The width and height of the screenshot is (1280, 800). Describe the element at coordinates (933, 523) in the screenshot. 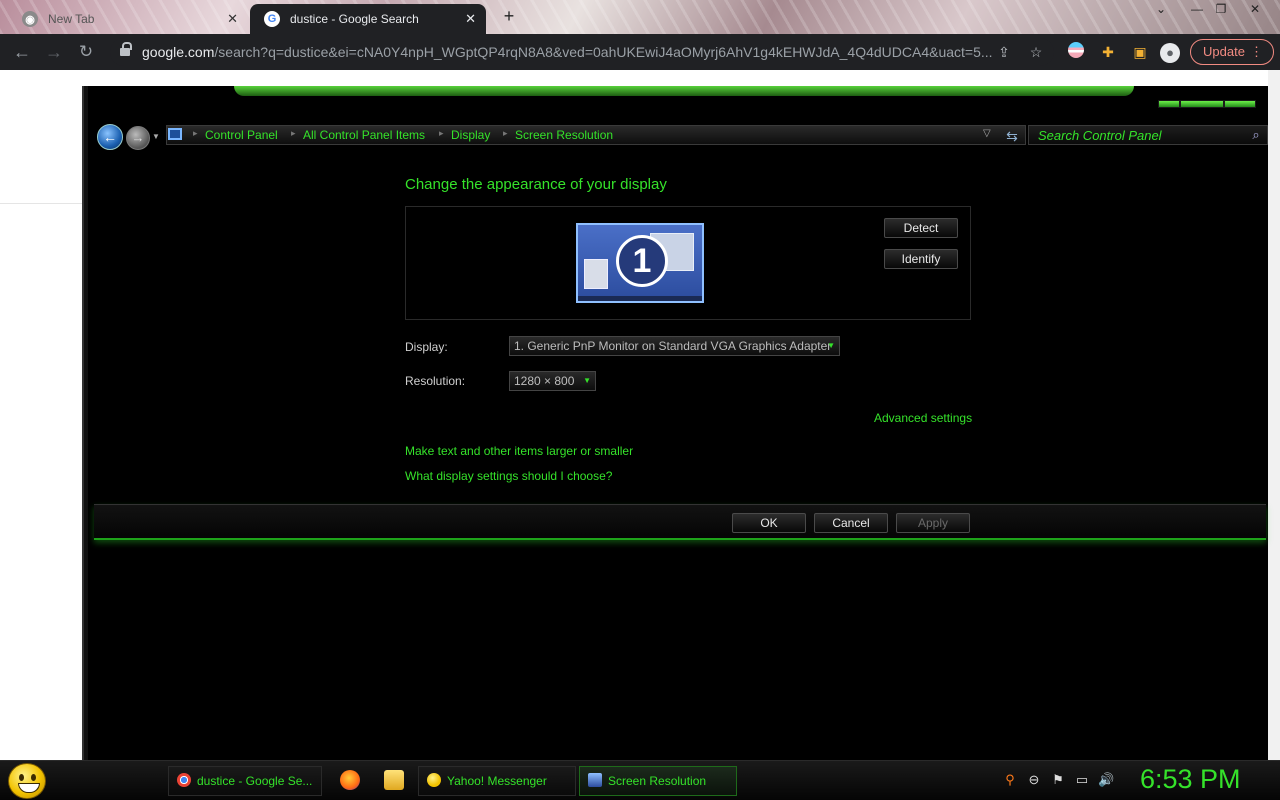

I see `apply-button: Apply` at that location.